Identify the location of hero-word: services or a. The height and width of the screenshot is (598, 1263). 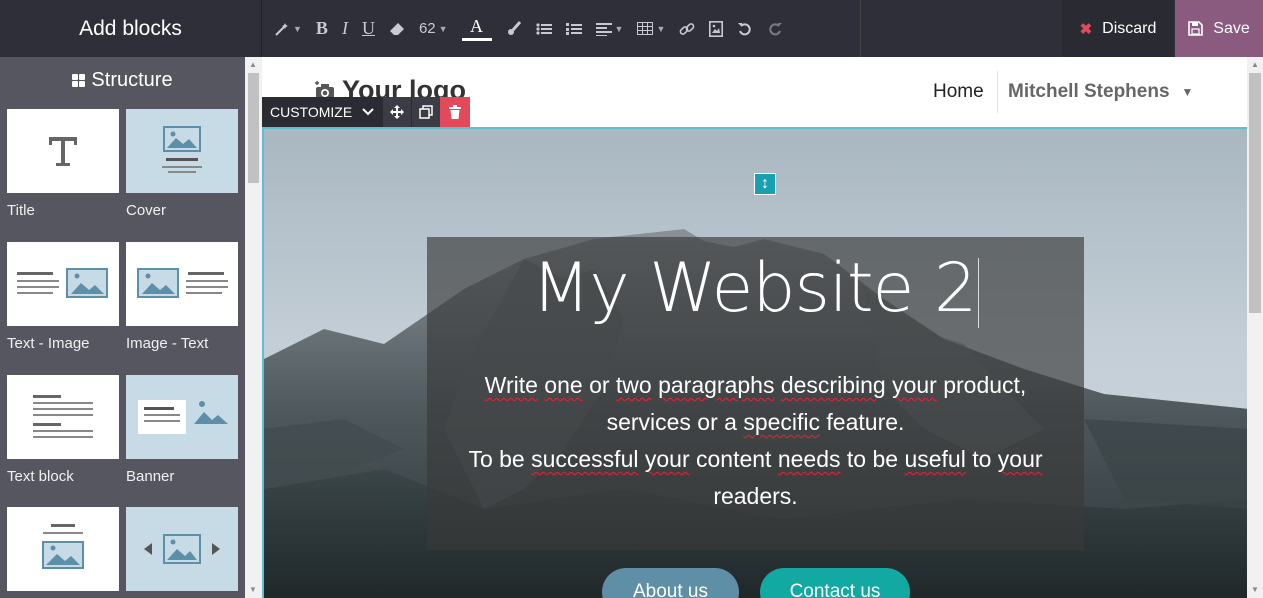
(671, 422).